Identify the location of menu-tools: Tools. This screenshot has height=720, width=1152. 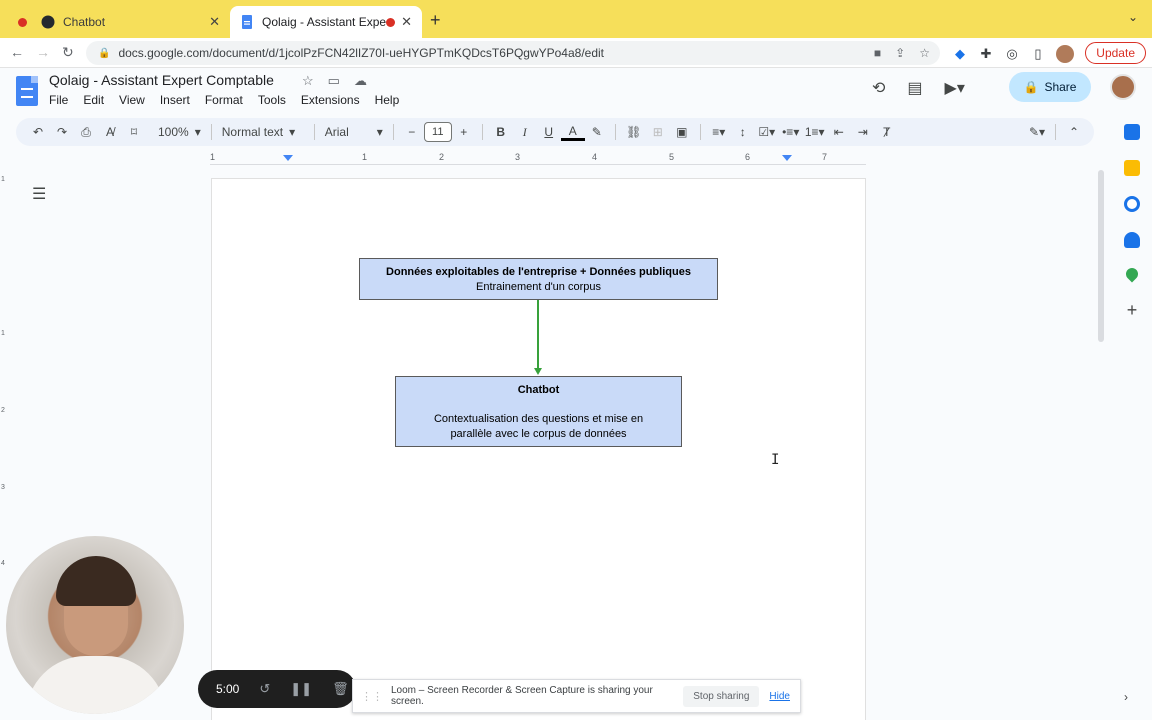
(272, 100).